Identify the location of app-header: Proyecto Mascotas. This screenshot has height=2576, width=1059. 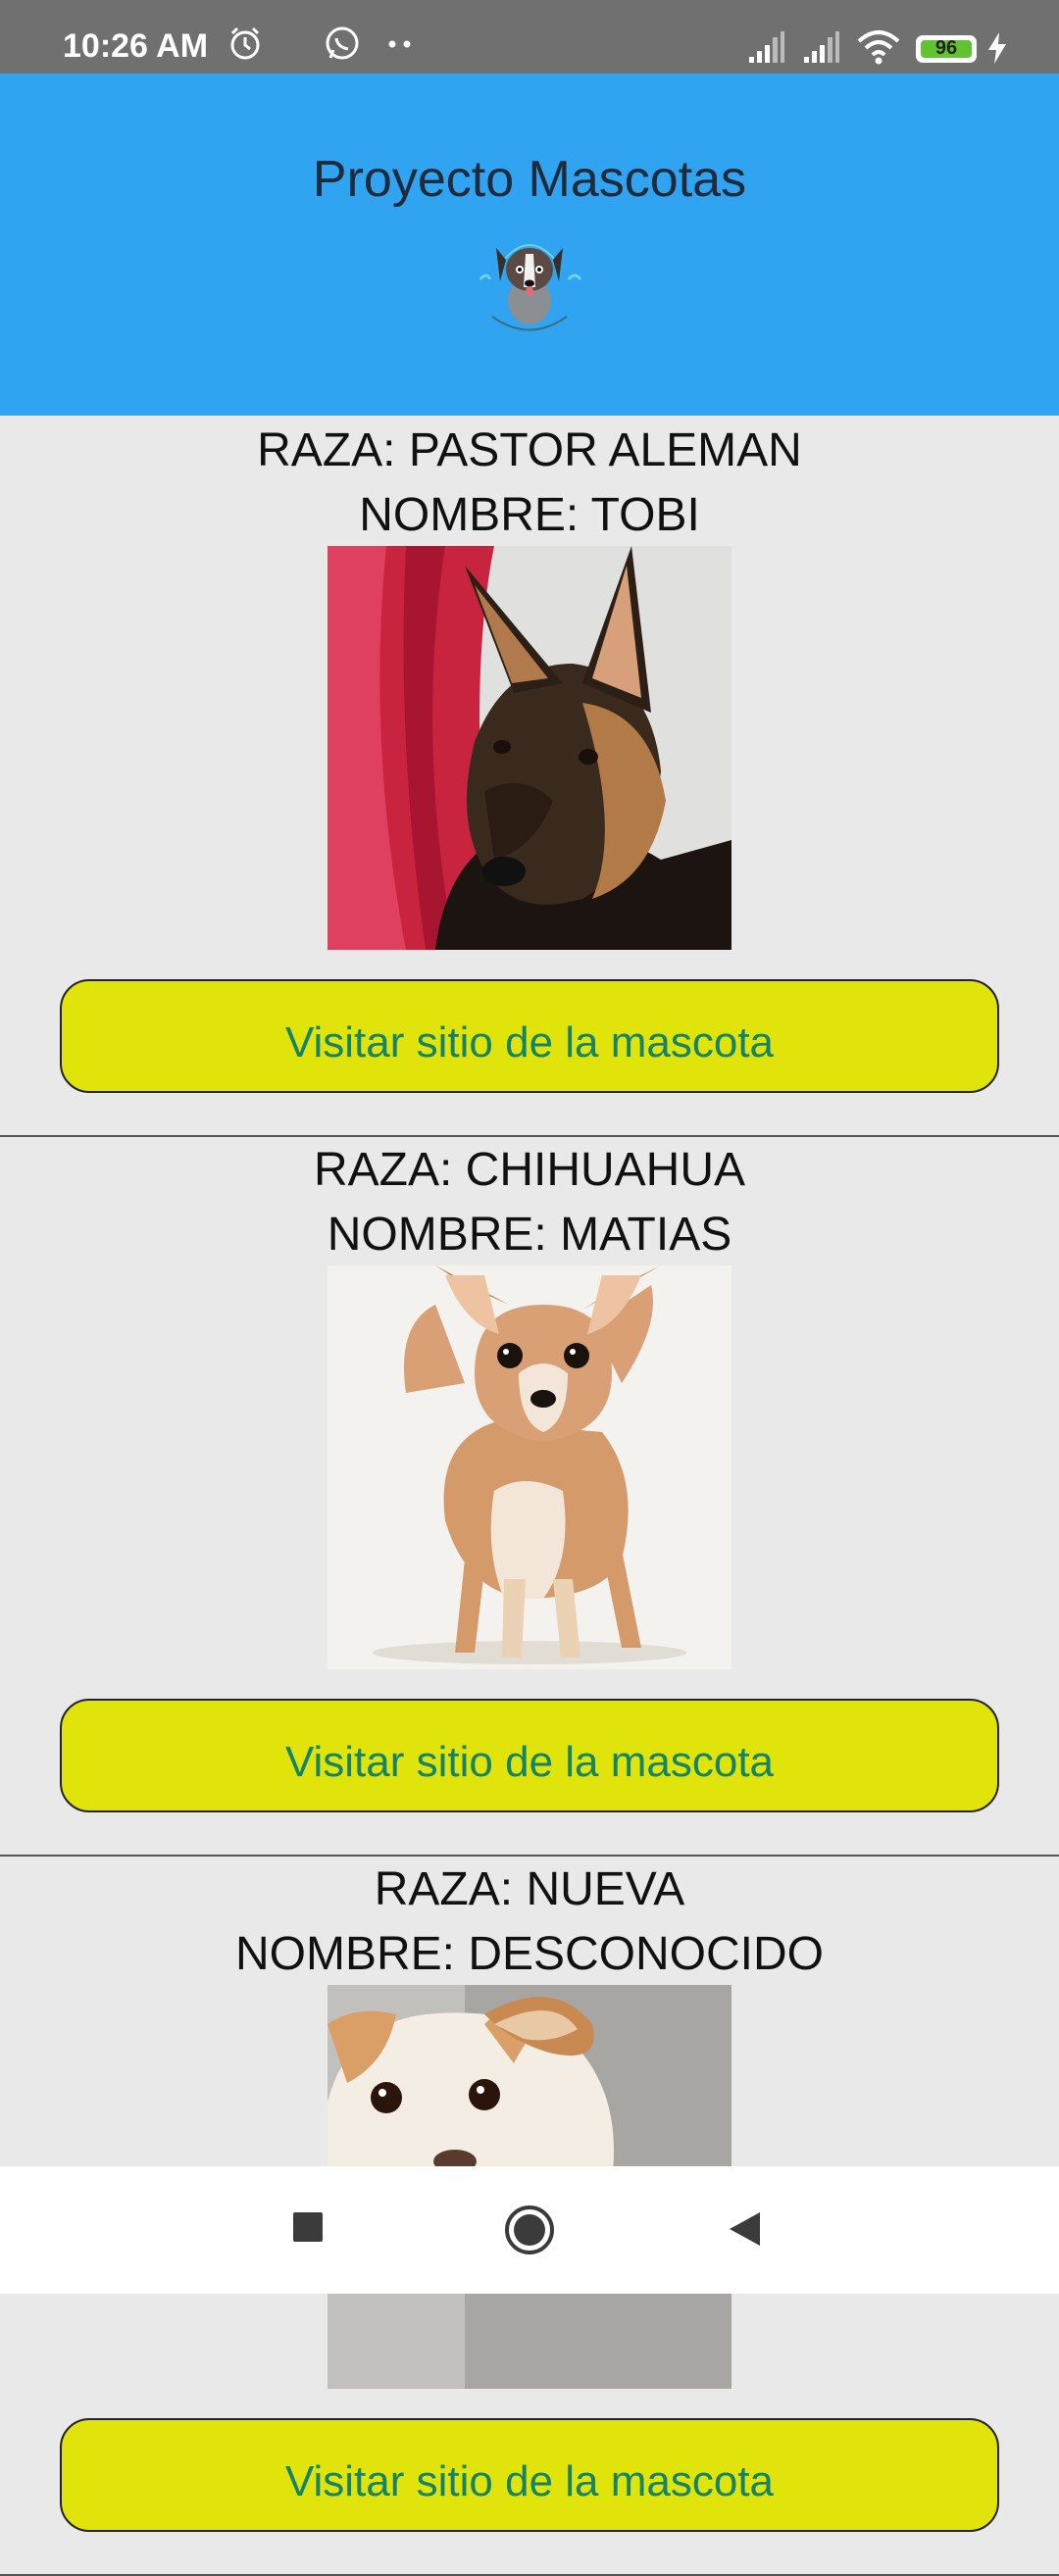
(529, 245).